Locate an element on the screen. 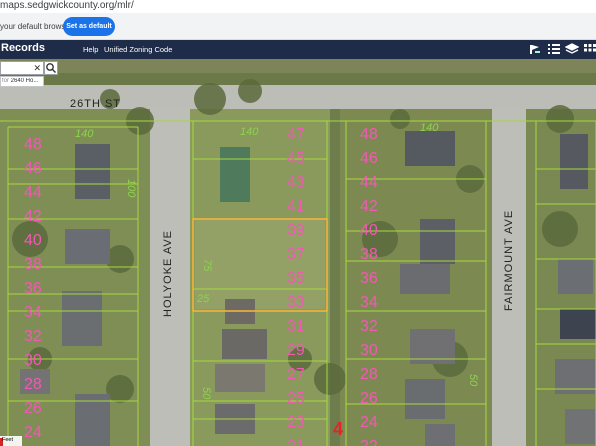 This screenshot has height=446, width=596. lot-number-east: 28 is located at coordinates (369, 374).